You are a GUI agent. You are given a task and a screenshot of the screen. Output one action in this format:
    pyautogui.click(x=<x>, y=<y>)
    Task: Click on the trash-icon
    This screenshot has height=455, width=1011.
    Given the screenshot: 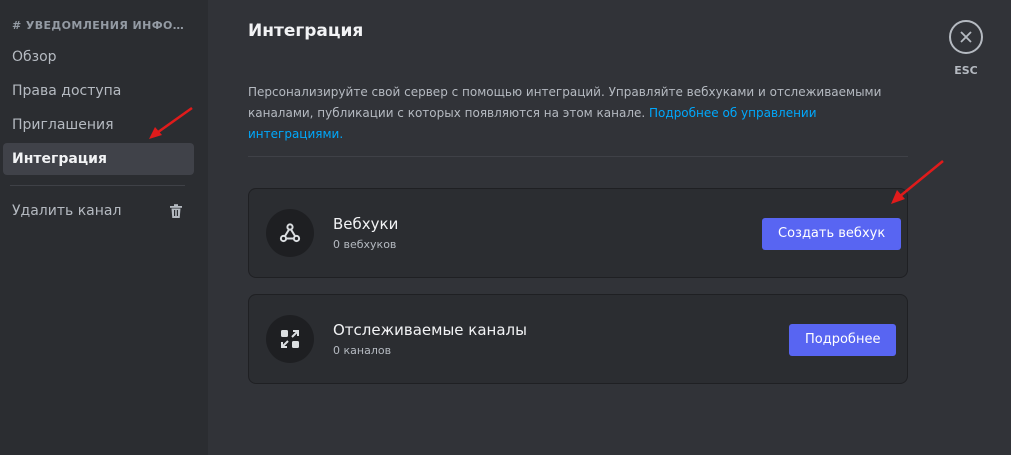 What is the action you would take?
    pyautogui.click(x=176, y=211)
    